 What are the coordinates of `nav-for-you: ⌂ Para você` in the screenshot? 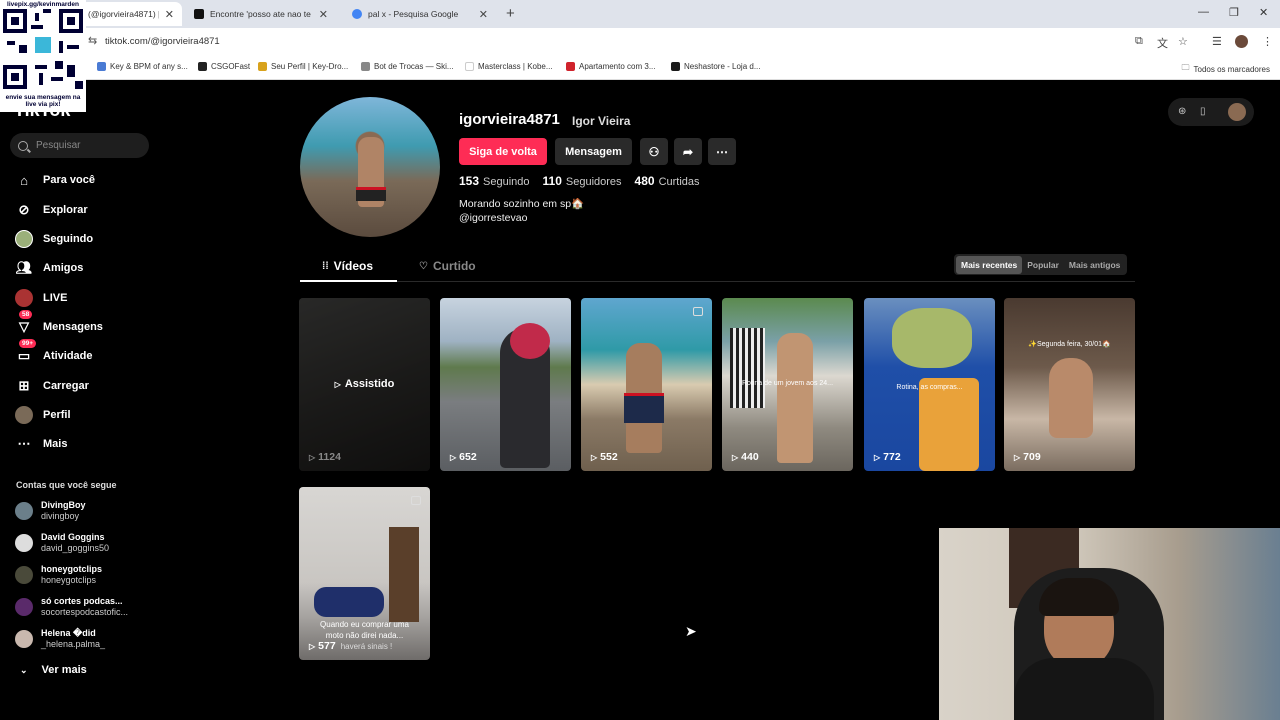 It's located at (55, 180).